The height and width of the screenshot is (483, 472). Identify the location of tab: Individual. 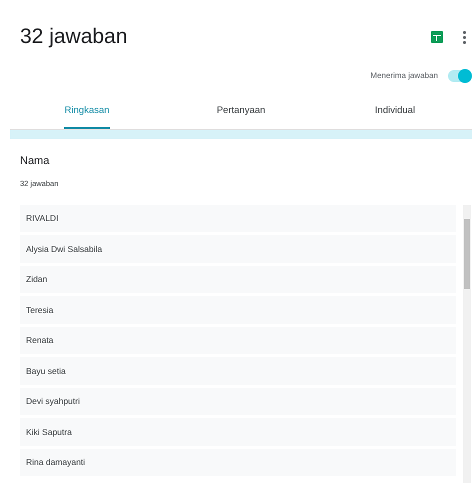
(395, 116).